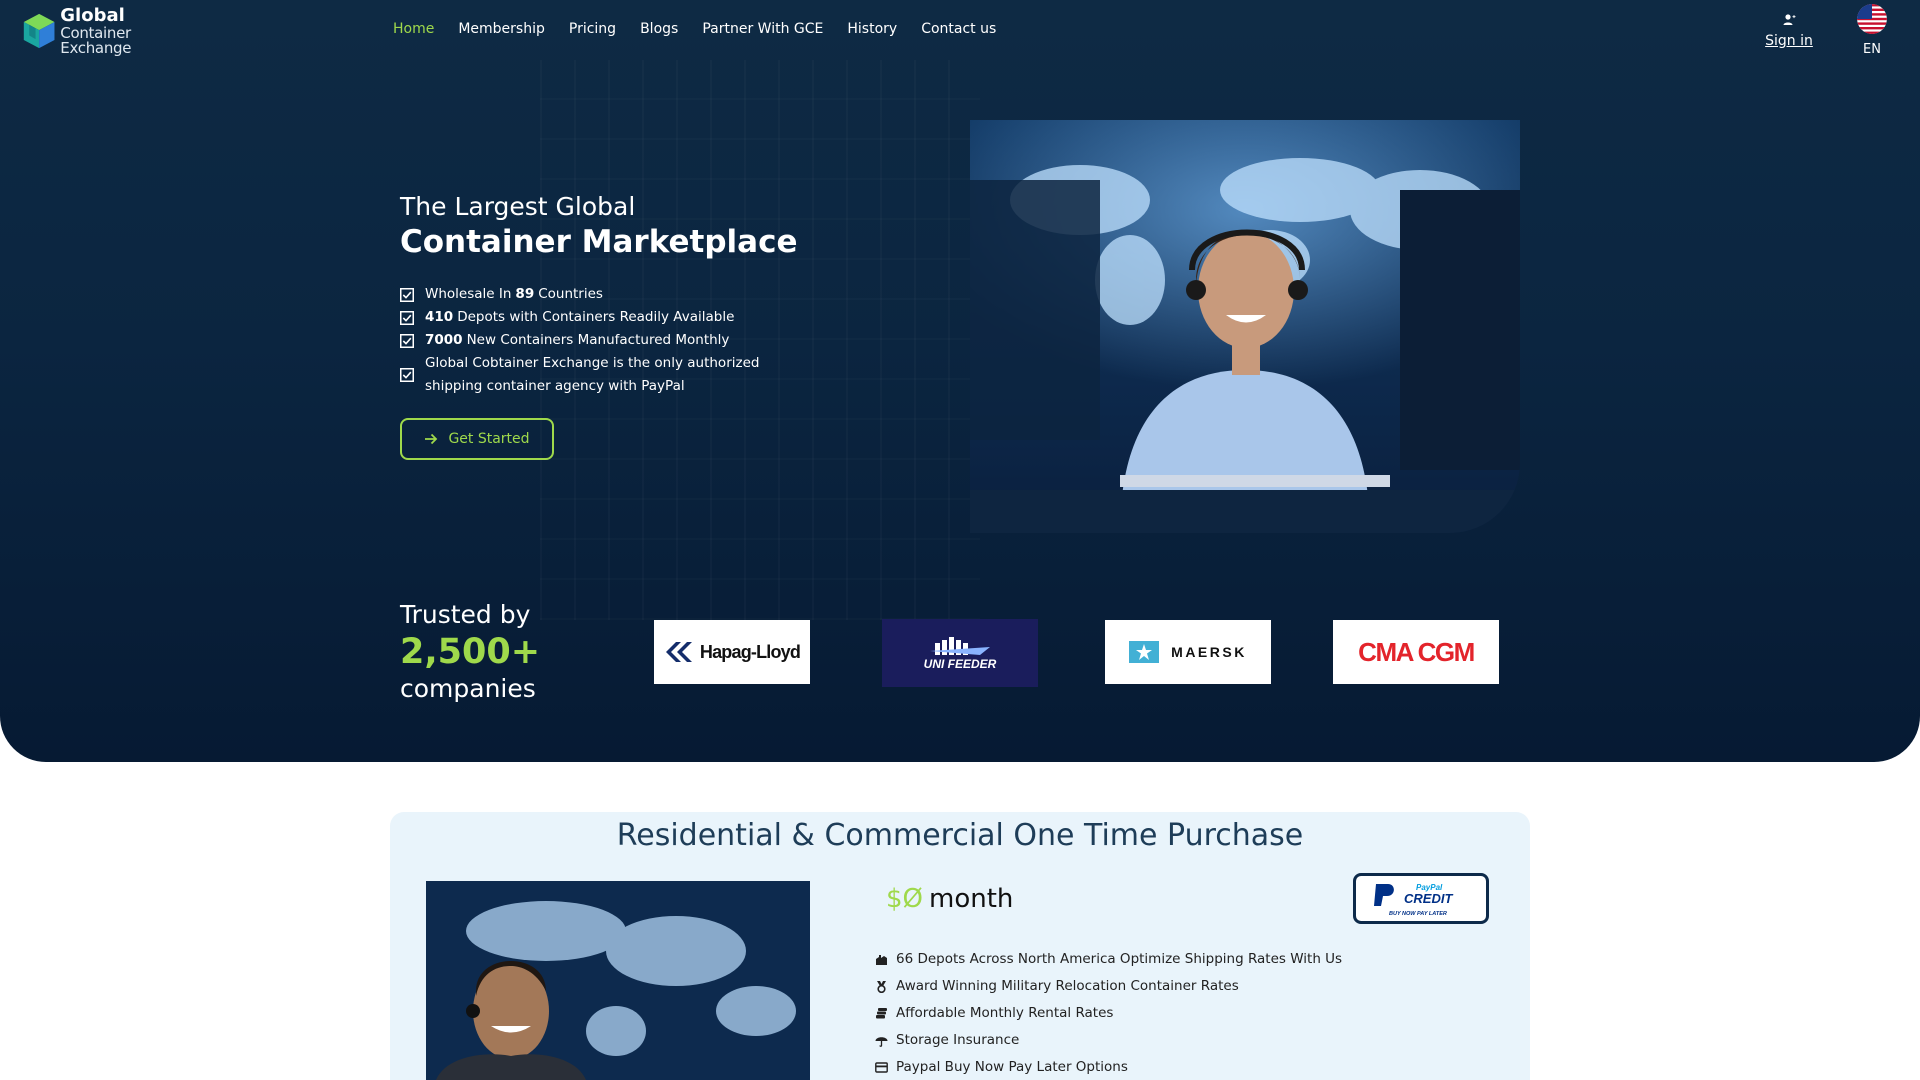 The image size is (1920, 1080). I want to click on hero-subtitle: The Largest Global, so click(518, 206).